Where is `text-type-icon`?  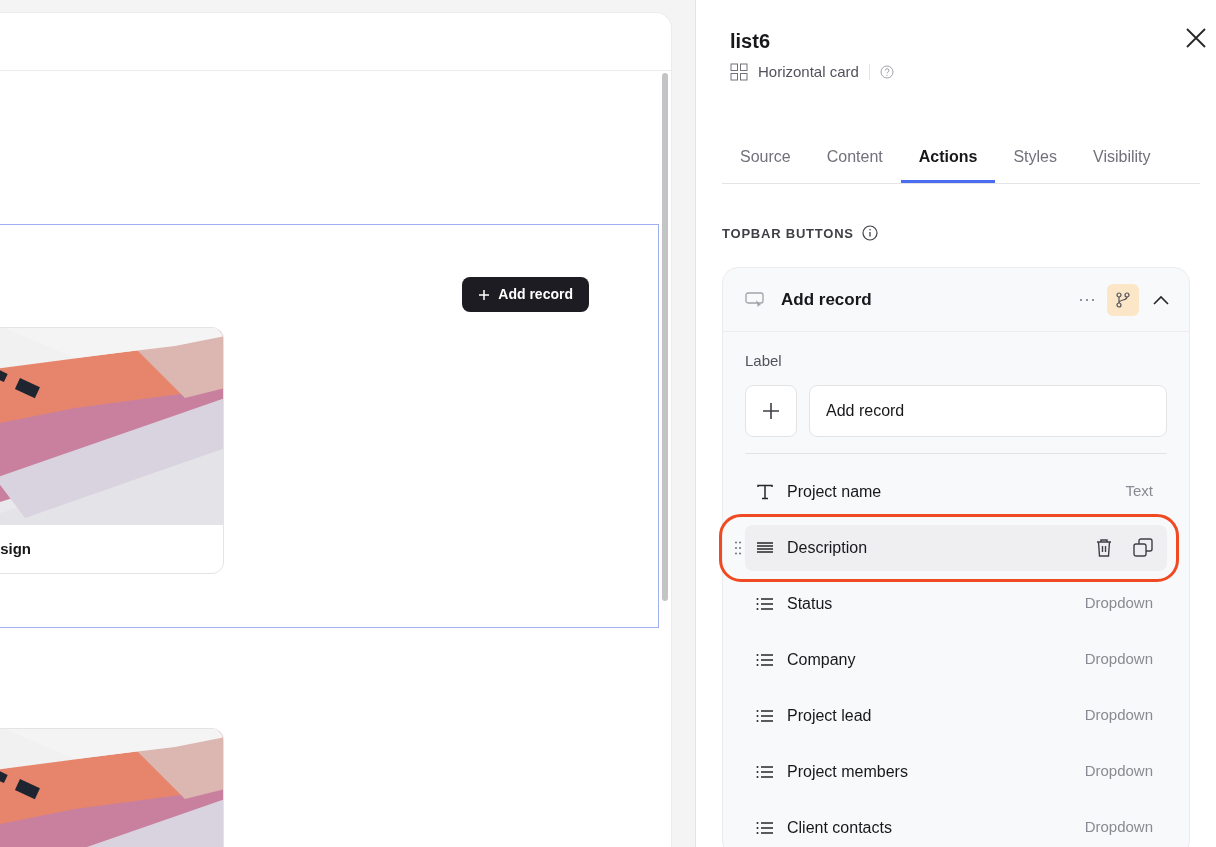 text-type-icon is located at coordinates (765, 491).